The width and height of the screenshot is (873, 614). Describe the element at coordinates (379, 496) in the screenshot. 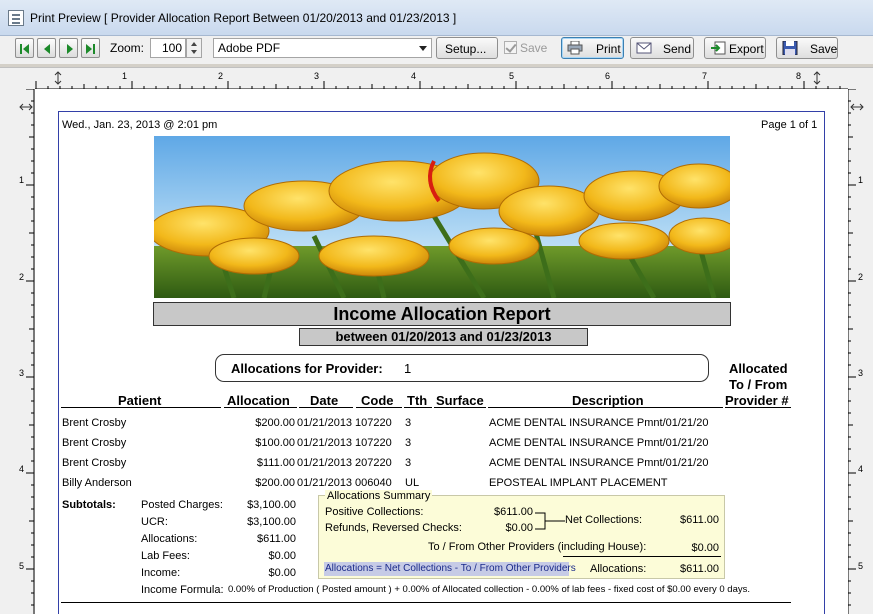

I see `allocations-summary-title: Allocations Summary` at that location.